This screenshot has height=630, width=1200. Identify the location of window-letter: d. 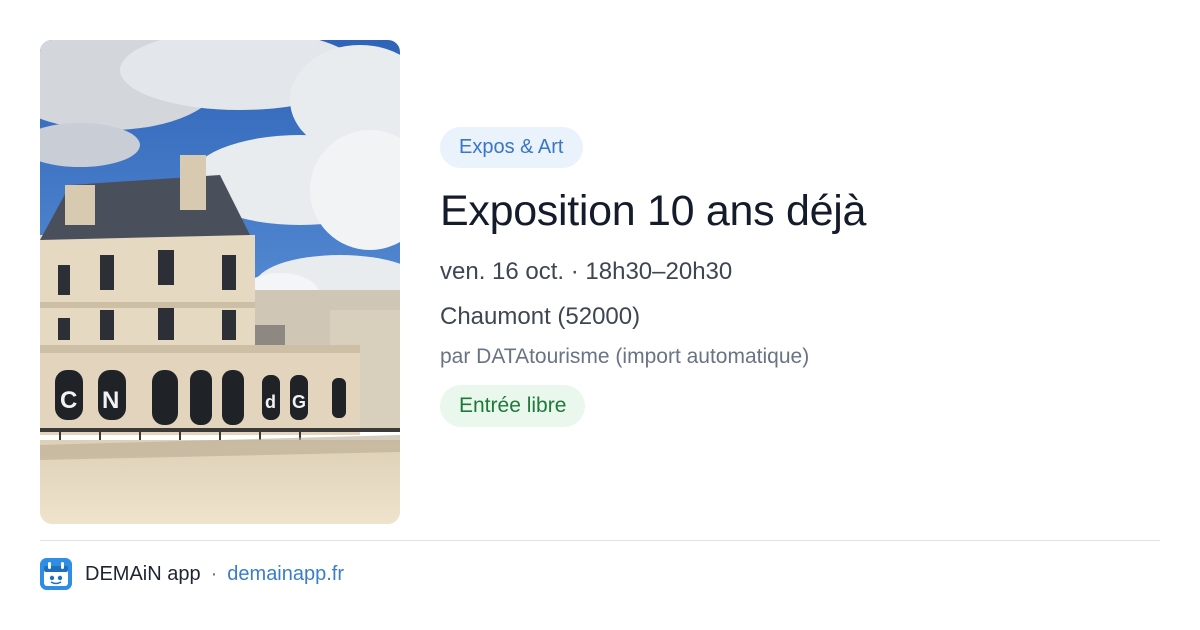
(270, 402).